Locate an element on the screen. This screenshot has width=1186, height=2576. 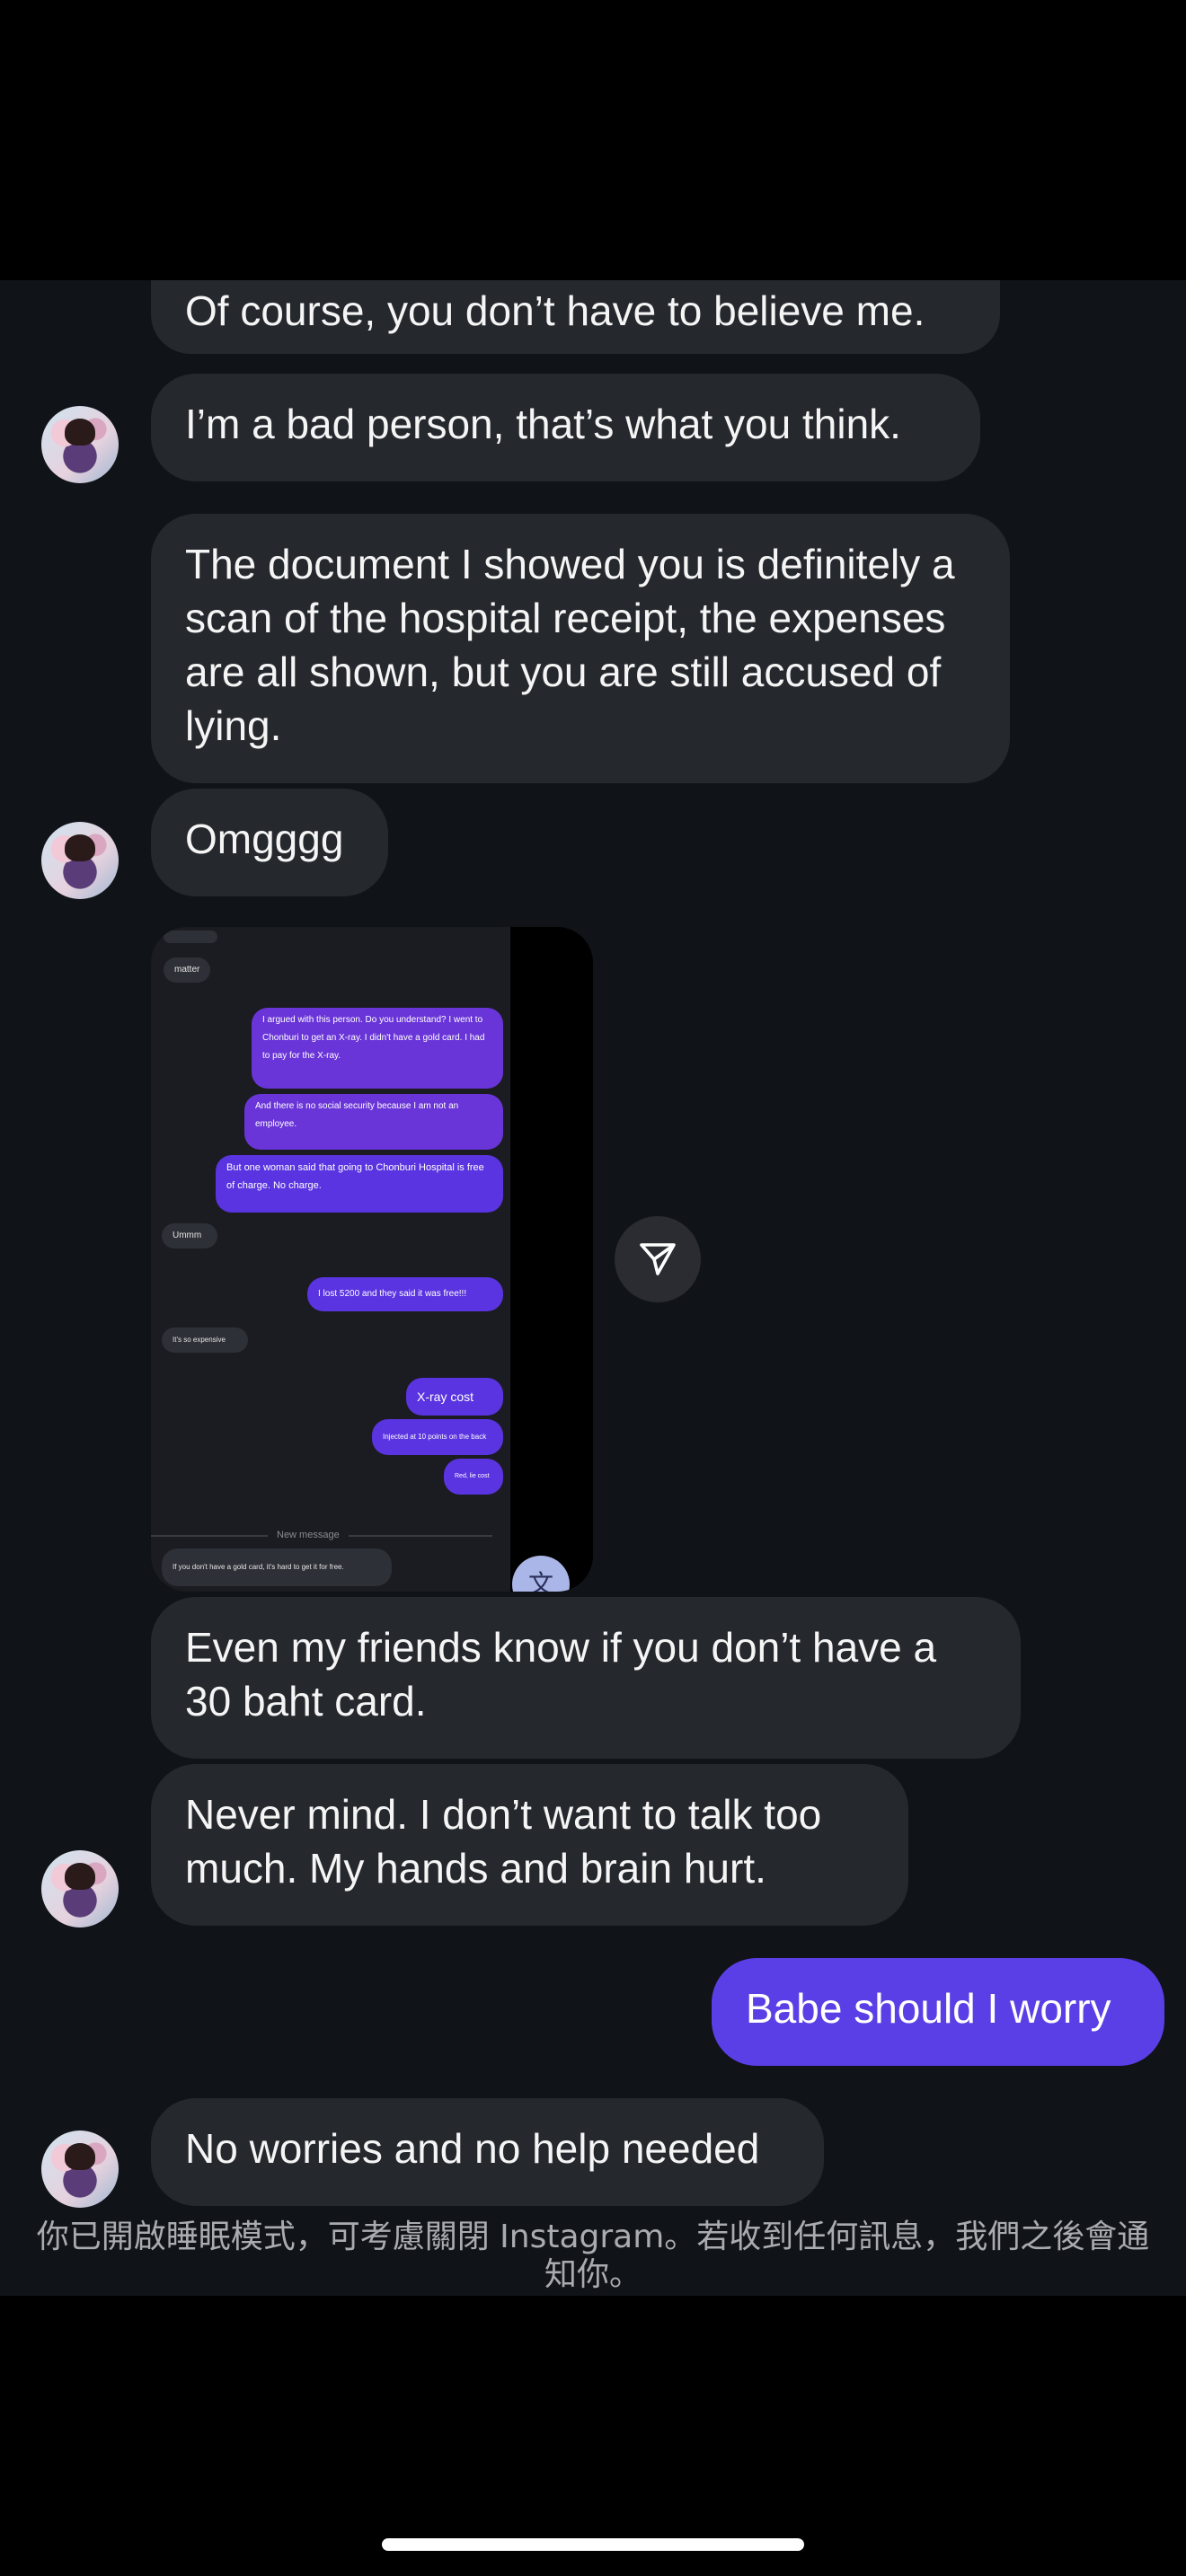
mini-message: matter is located at coordinates (187, 970).